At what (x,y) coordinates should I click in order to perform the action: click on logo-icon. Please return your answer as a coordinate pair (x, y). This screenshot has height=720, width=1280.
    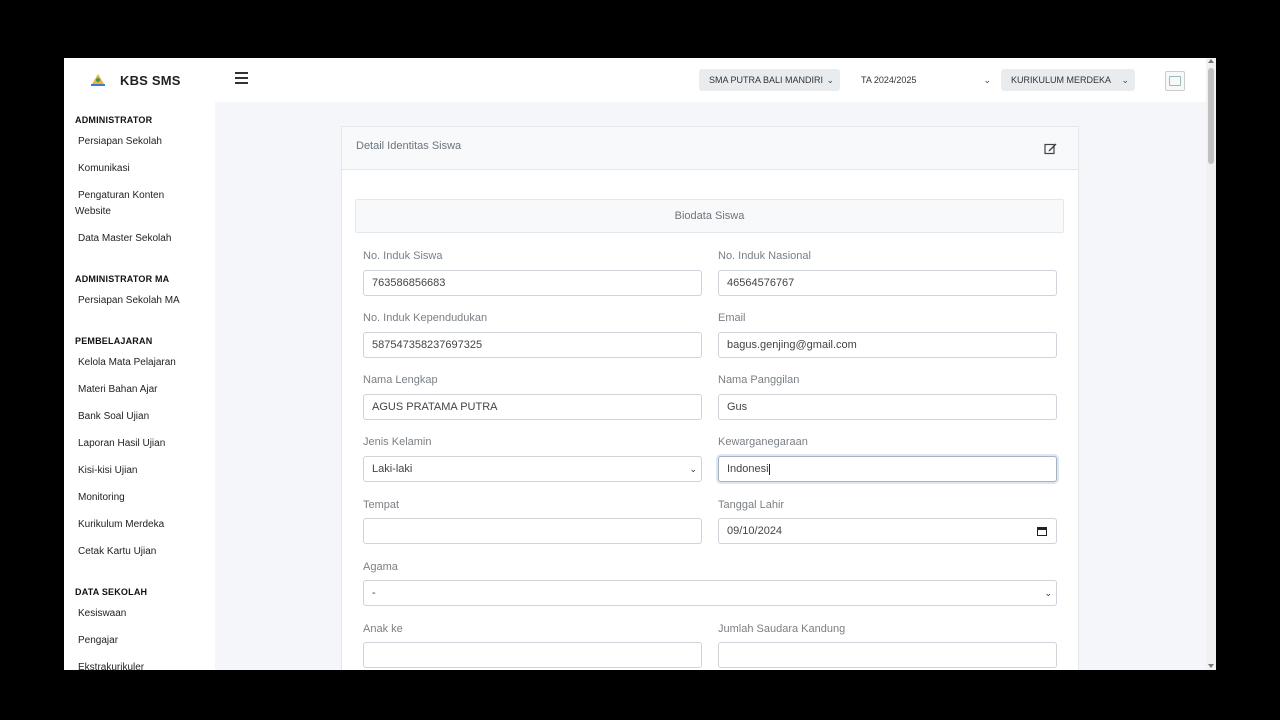
    Looking at the image, I should click on (98, 80).